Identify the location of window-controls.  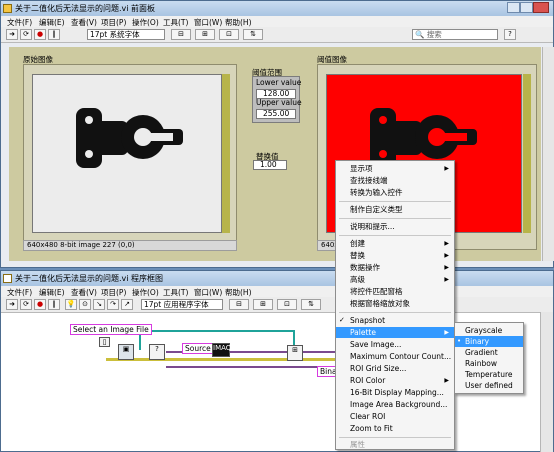
(528, 7).